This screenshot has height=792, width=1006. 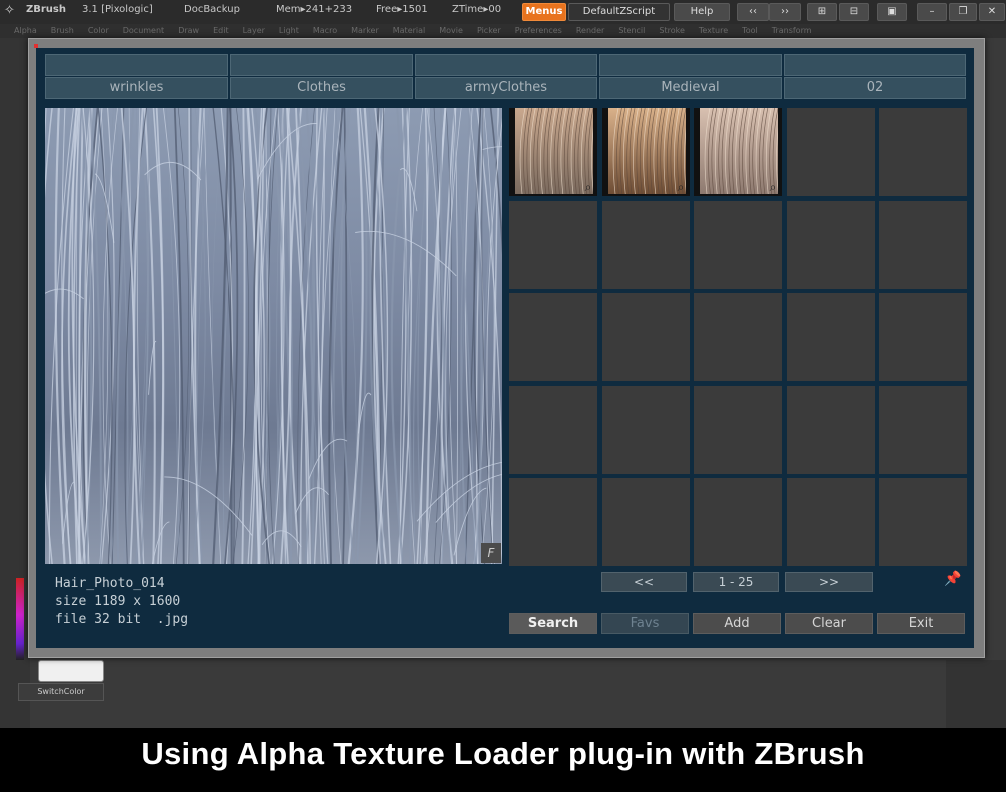 What do you see at coordinates (644, 582) in the screenshot?
I see `prev-page-button: <<` at bounding box center [644, 582].